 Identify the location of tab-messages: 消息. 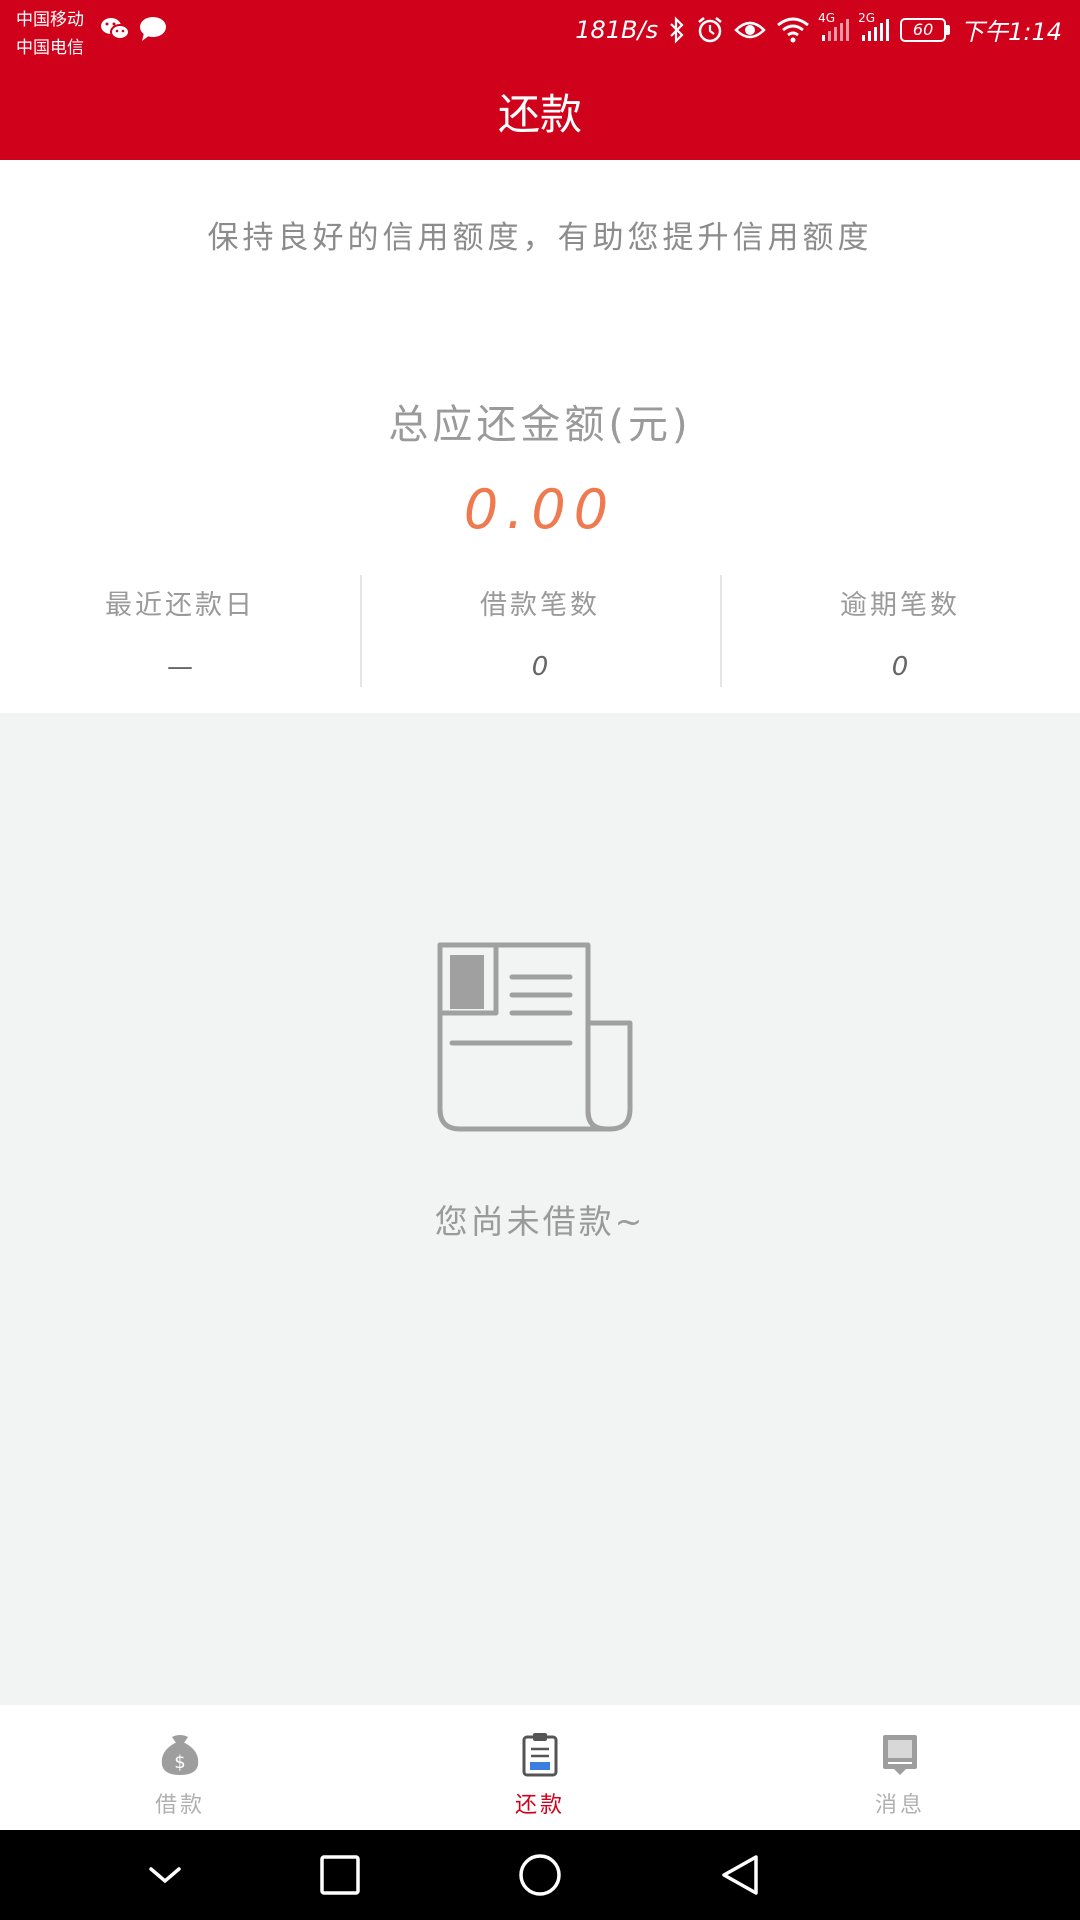
(900, 1767).